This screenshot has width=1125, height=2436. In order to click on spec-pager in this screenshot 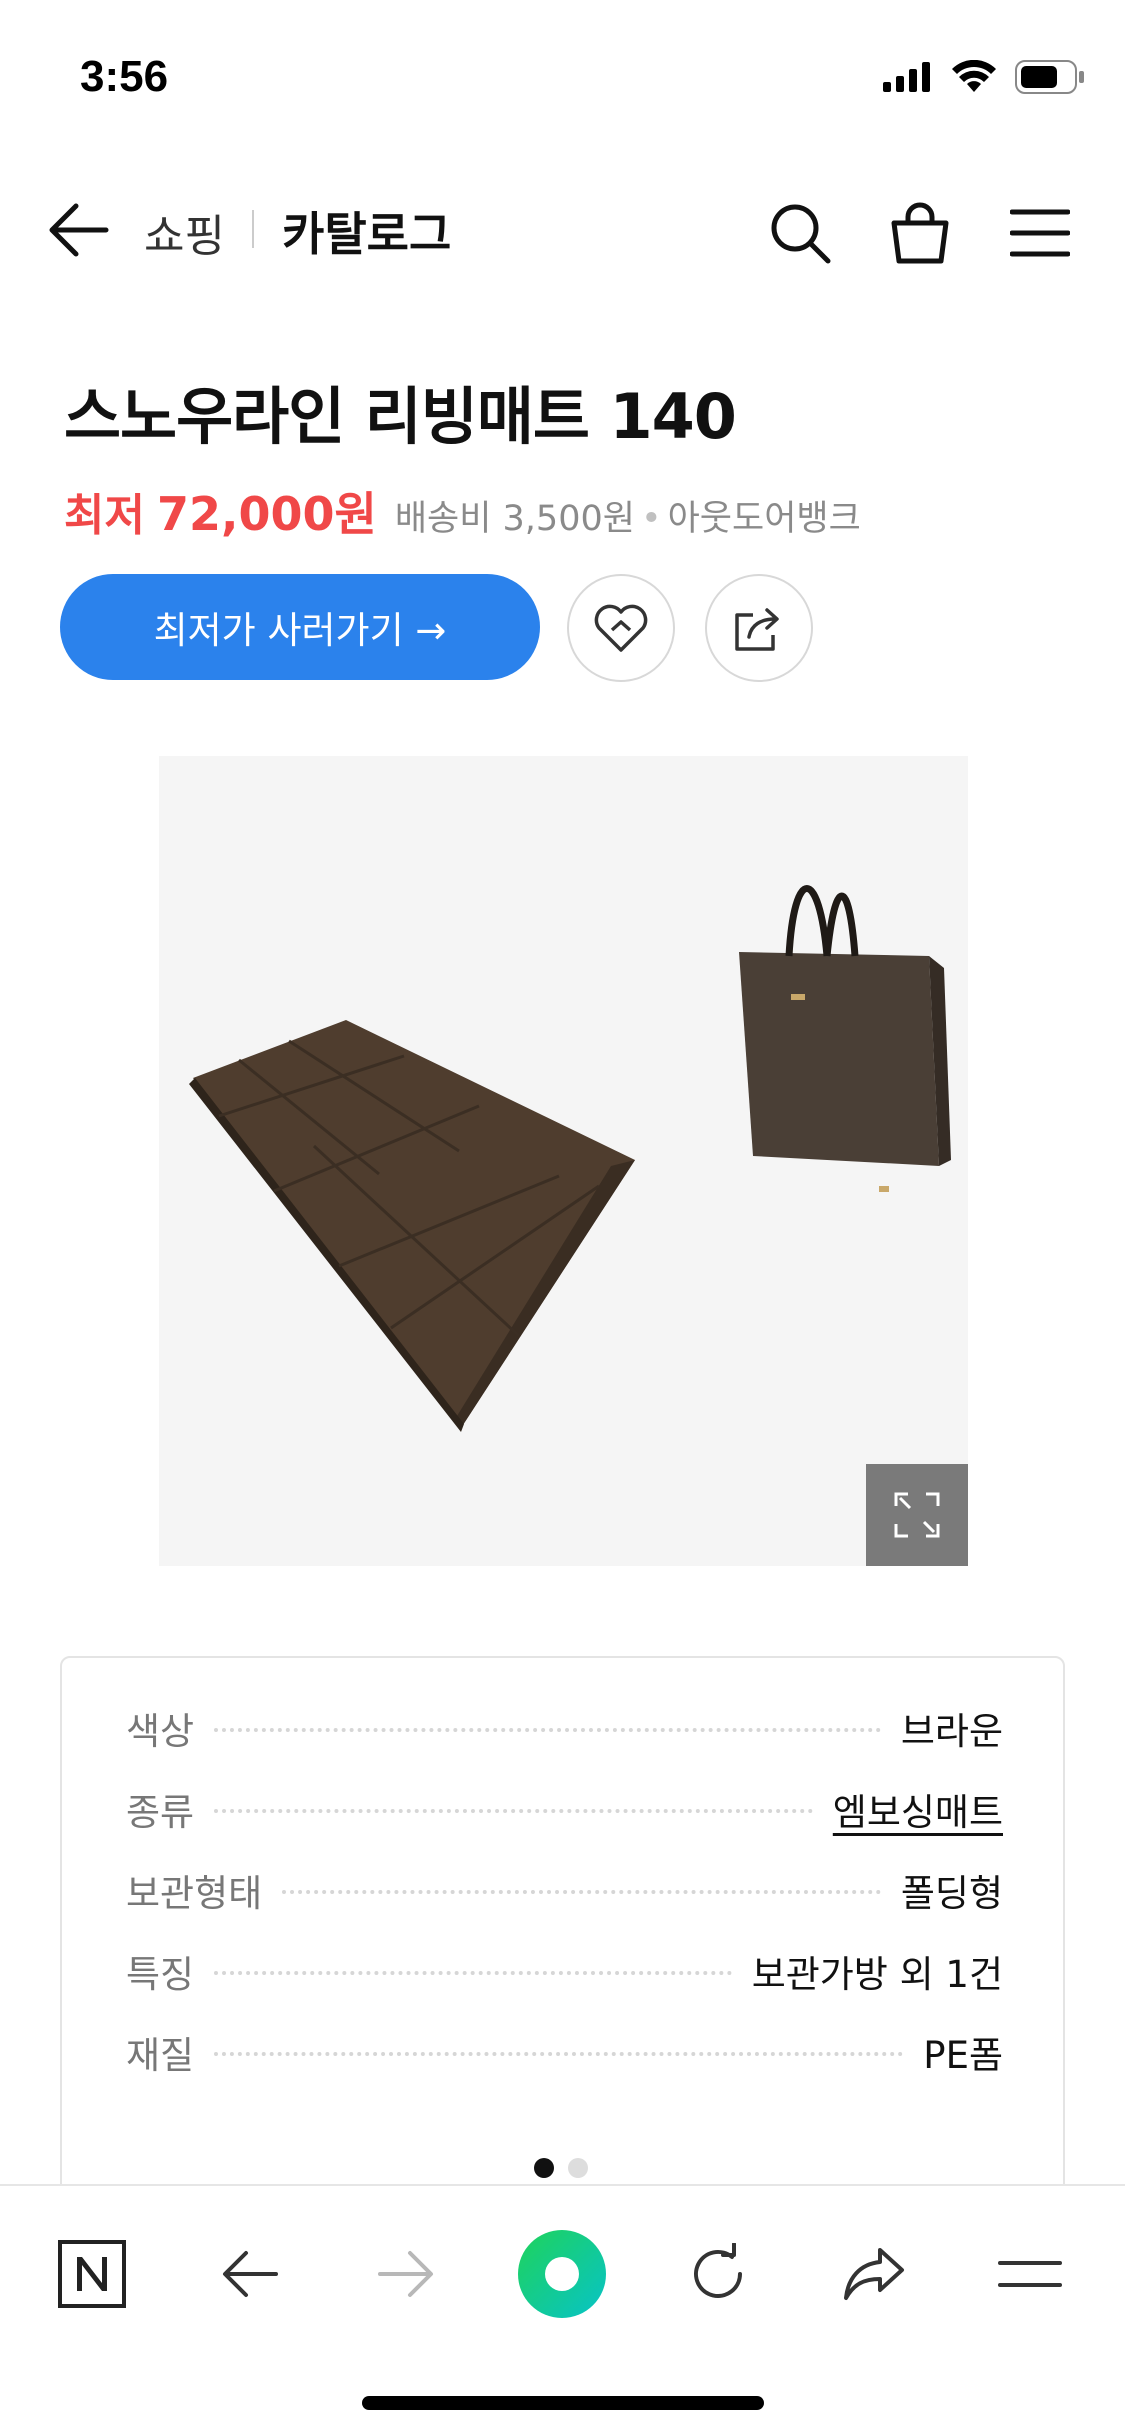, I will do `click(561, 2168)`.